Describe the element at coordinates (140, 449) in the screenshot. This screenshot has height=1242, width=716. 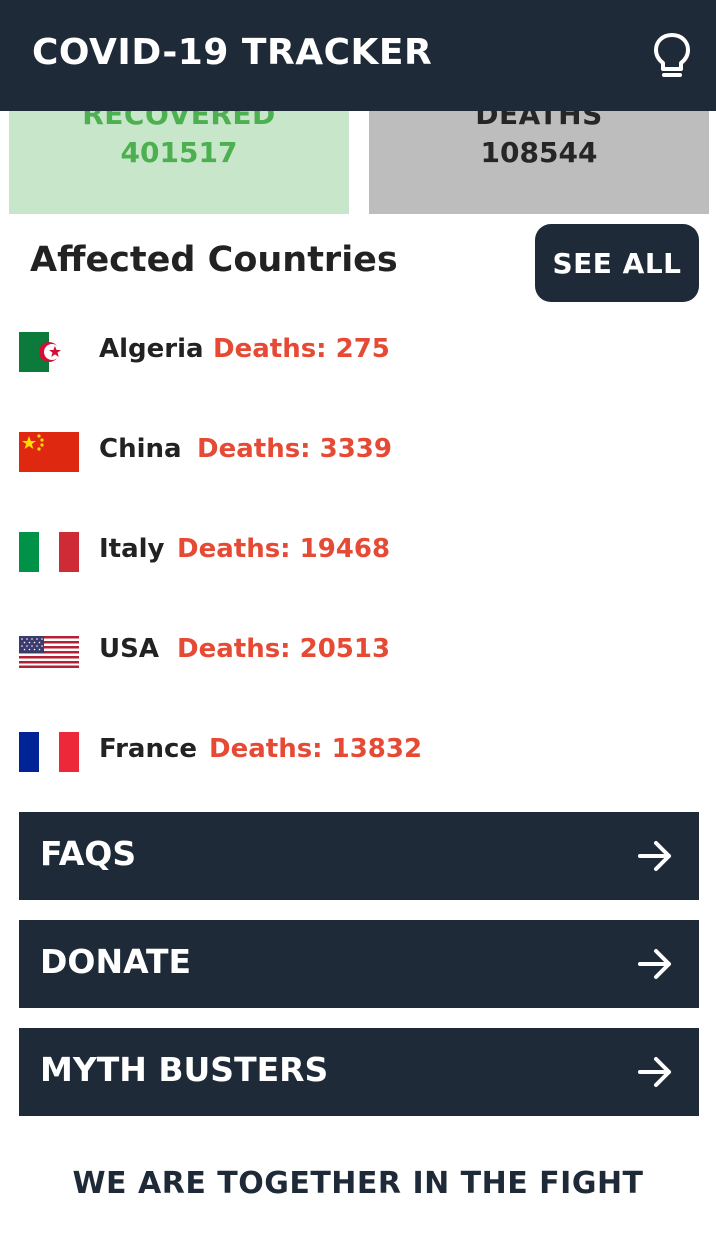
I see `country-name: China` at that location.